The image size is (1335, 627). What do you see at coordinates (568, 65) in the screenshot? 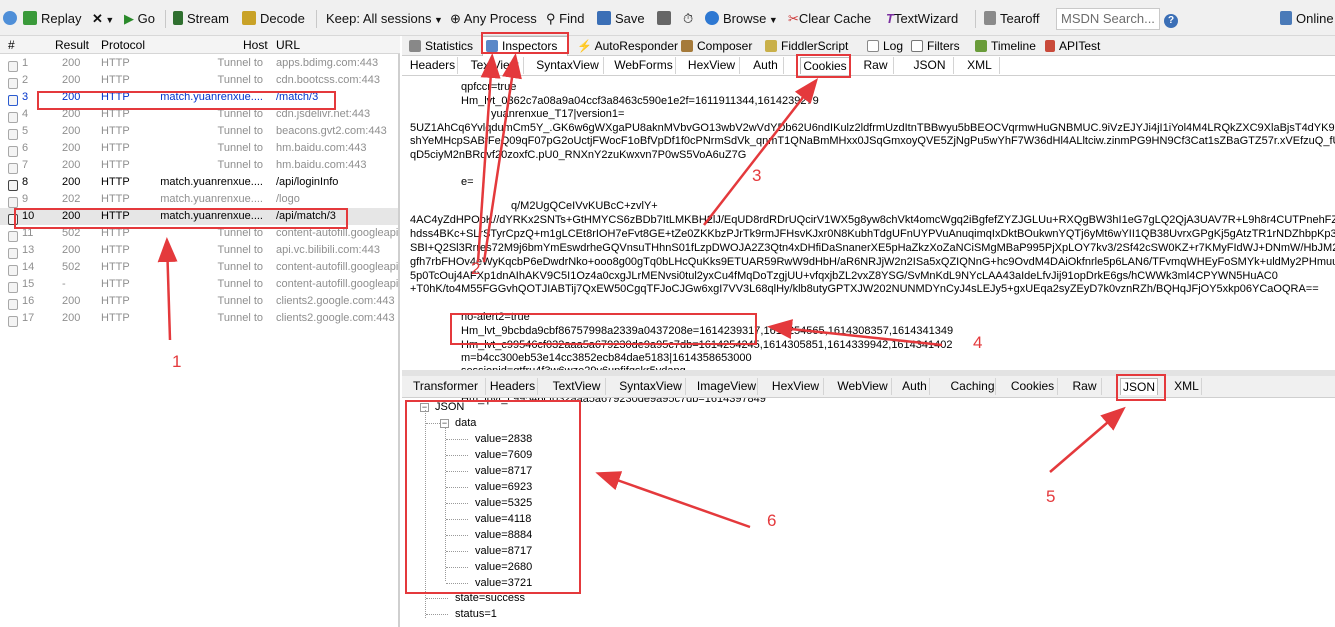
I see `request-tab-syntaxview: SyntaxView` at bounding box center [568, 65].